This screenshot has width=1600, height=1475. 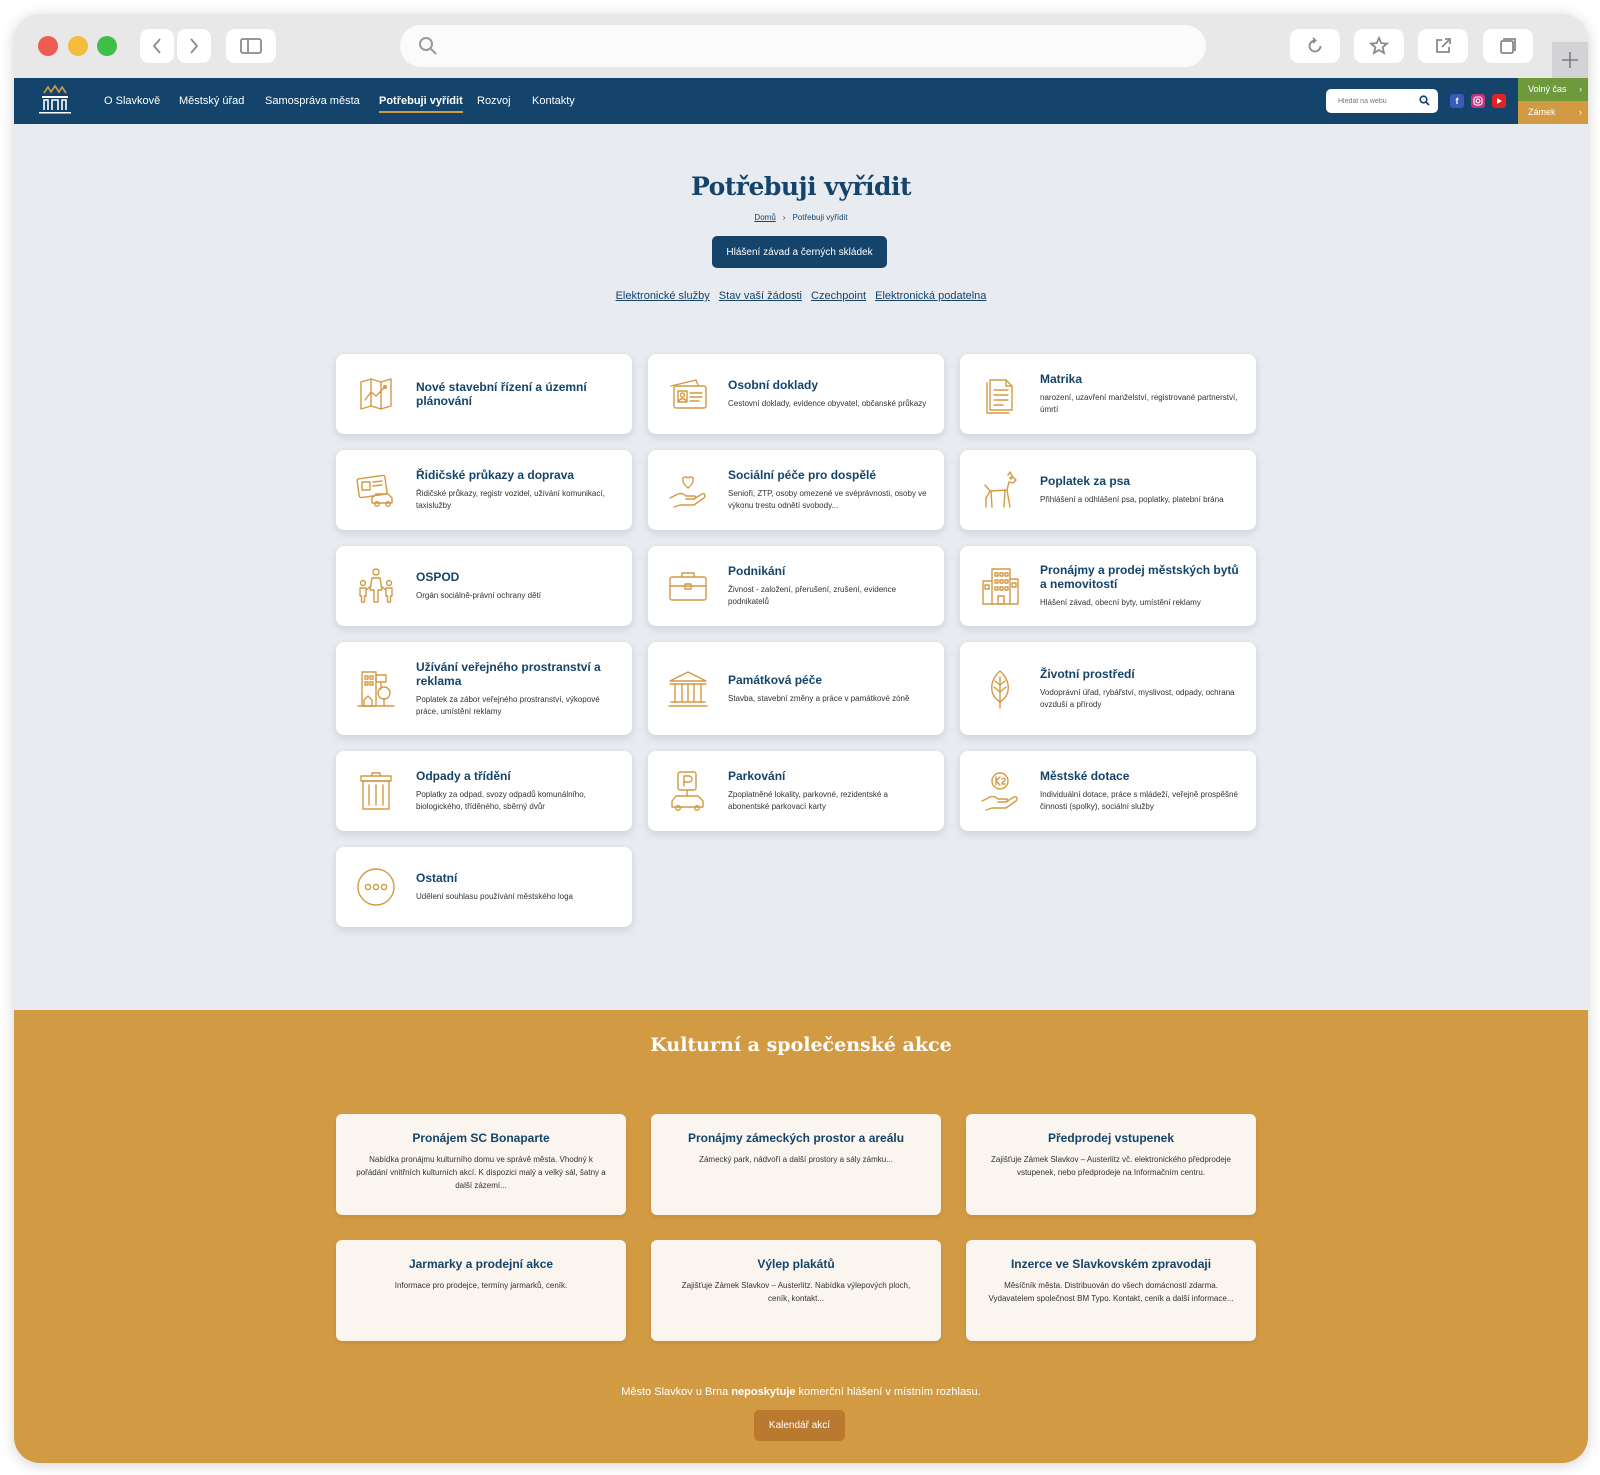 I want to click on forward-button, so click(x=194, y=46).